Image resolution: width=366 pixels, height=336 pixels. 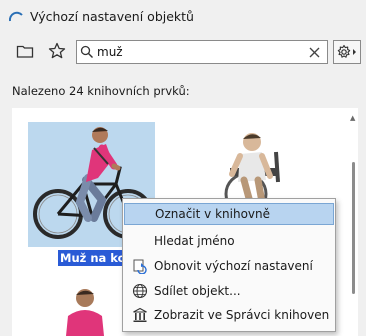 What do you see at coordinates (15, 16) in the screenshot?
I see `app-arc-icon` at bounding box center [15, 16].